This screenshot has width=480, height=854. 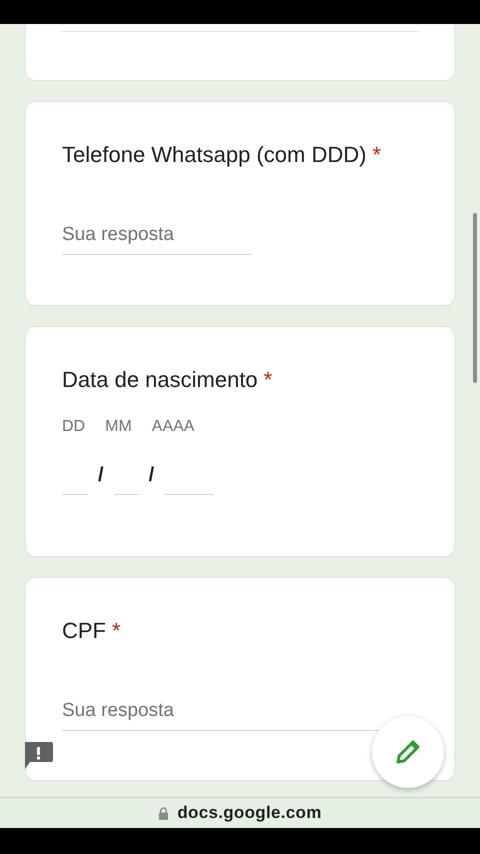 I want to click on question-title: Telefone Whatsapp (com DDD), so click(x=214, y=155).